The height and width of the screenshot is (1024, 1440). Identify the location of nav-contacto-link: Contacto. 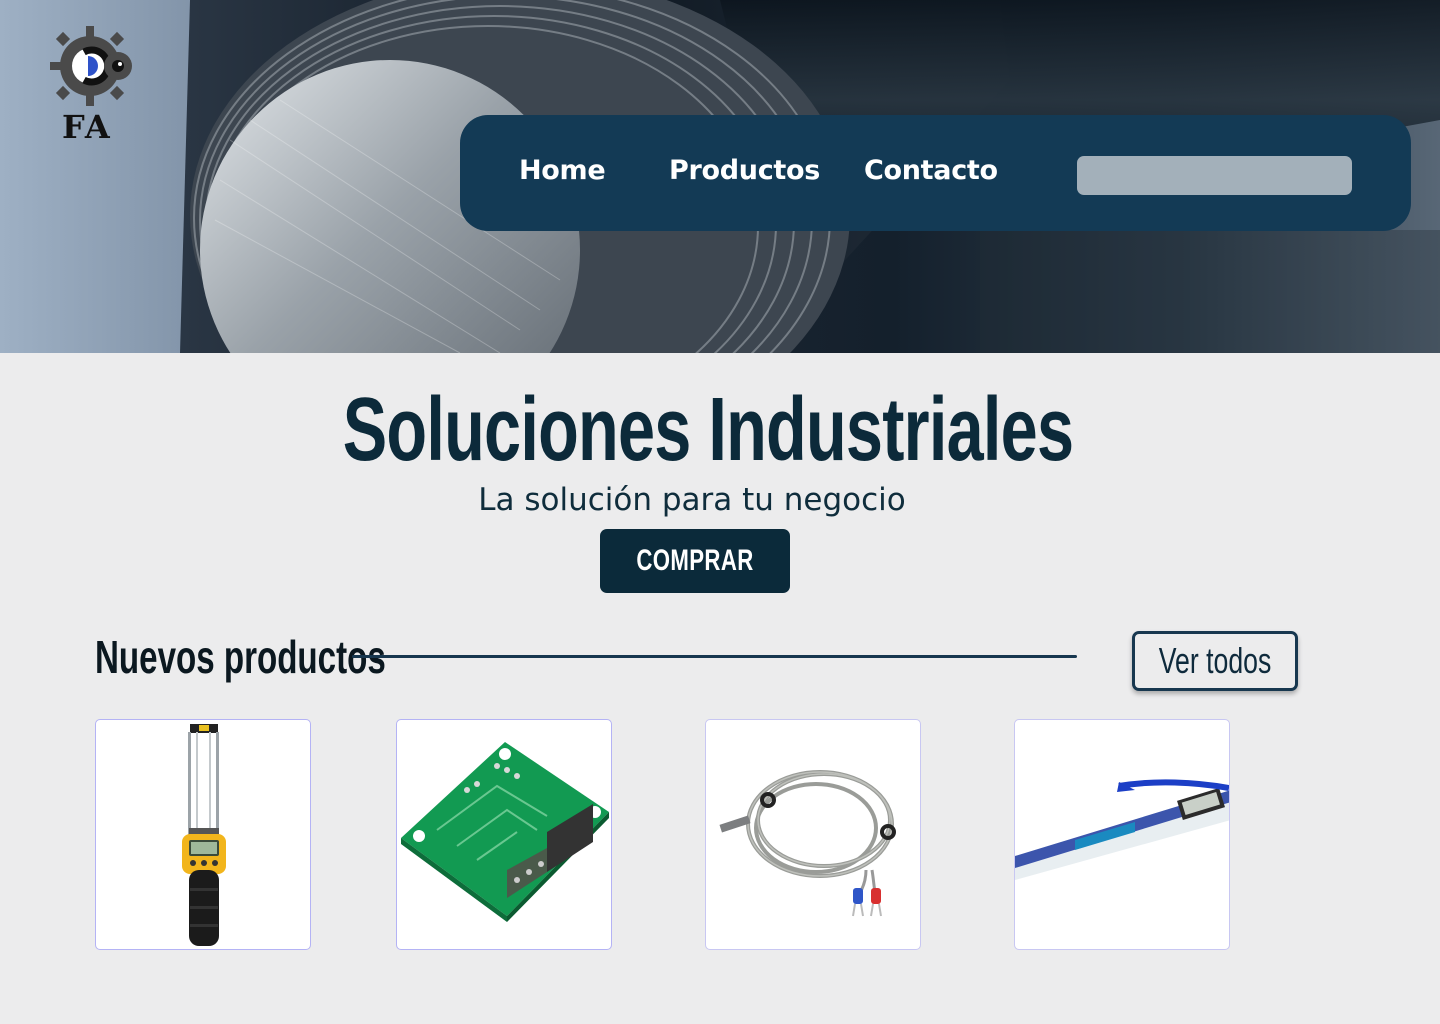
(931, 170).